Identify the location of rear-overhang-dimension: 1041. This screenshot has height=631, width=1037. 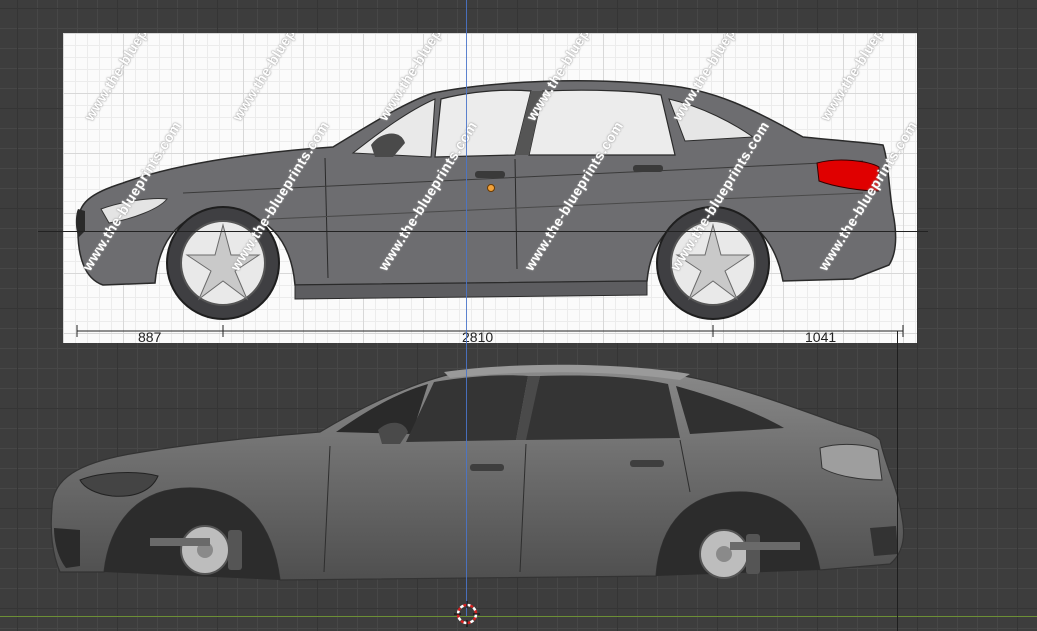
(821, 336).